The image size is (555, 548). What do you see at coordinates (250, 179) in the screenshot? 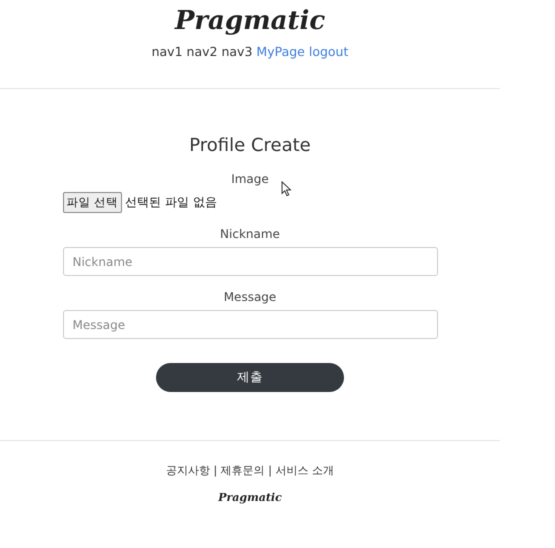
I see `field-label: Image` at bounding box center [250, 179].